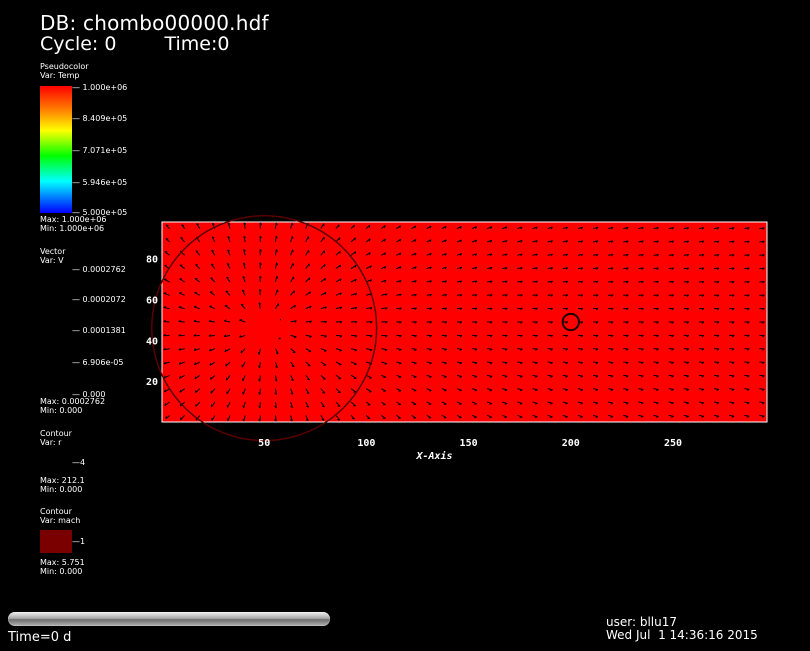 The height and width of the screenshot is (651, 810). Describe the element at coordinates (169, 619) in the screenshot. I see `time-slider` at that location.